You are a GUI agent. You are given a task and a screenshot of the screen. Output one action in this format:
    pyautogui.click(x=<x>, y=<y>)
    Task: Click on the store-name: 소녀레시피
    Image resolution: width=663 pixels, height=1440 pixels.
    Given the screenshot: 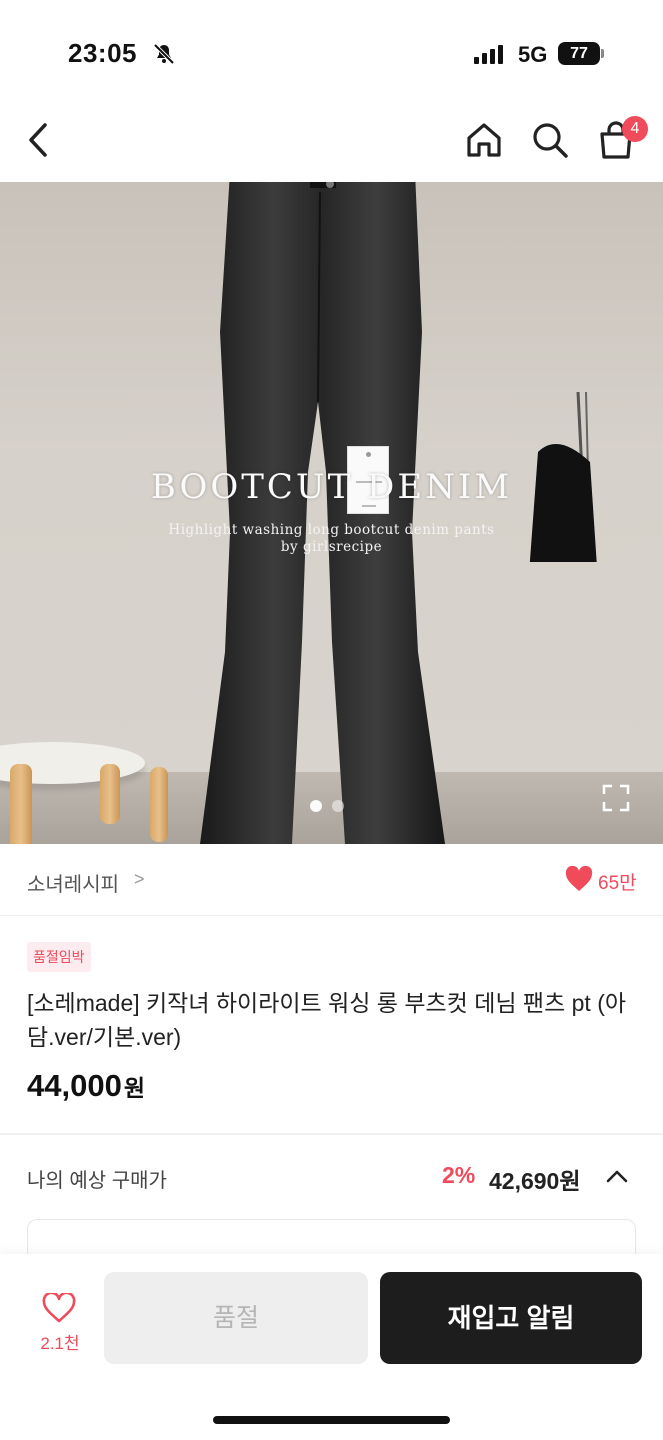 What is the action you would take?
    pyautogui.click(x=73, y=882)
    